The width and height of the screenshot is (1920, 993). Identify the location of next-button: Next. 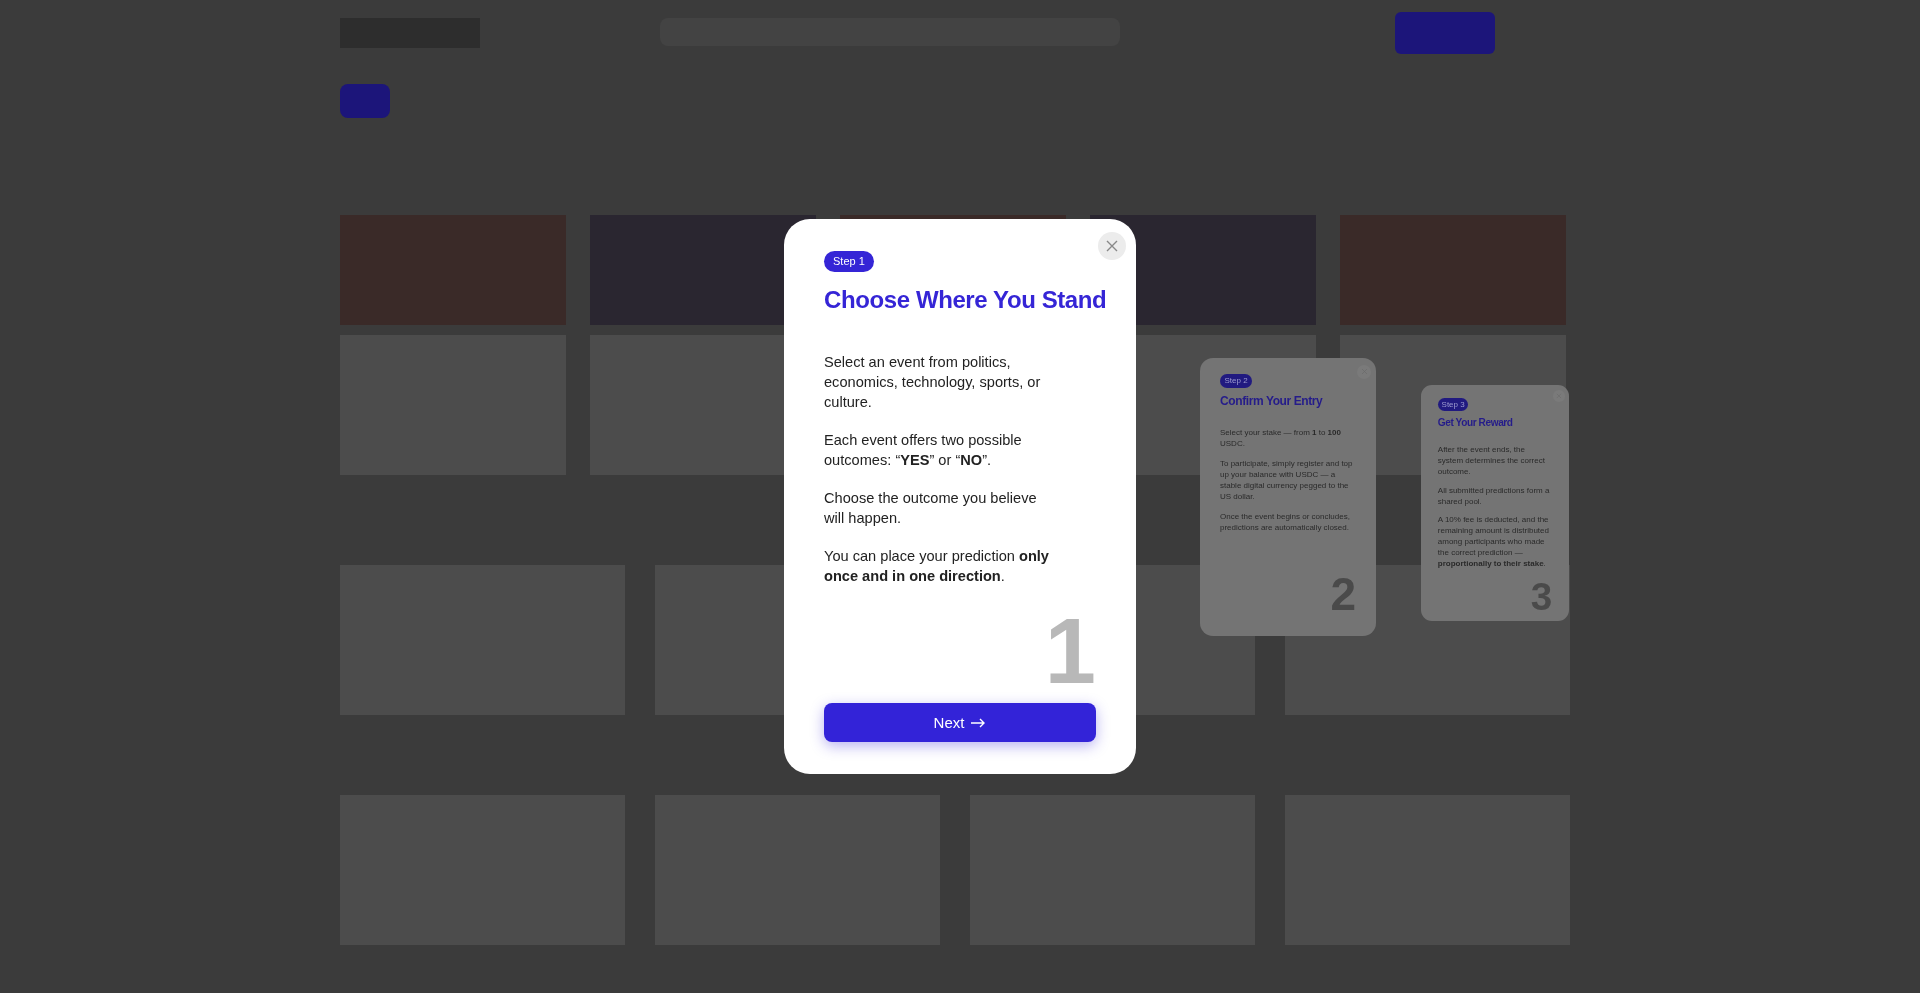
(960, 722).